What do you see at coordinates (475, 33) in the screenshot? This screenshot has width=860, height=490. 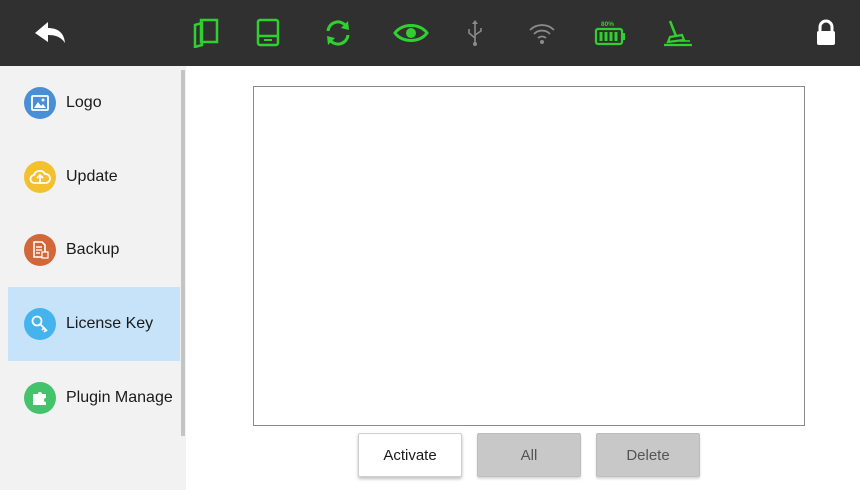 I see `usb-icon` at bounding box center [475, 33].